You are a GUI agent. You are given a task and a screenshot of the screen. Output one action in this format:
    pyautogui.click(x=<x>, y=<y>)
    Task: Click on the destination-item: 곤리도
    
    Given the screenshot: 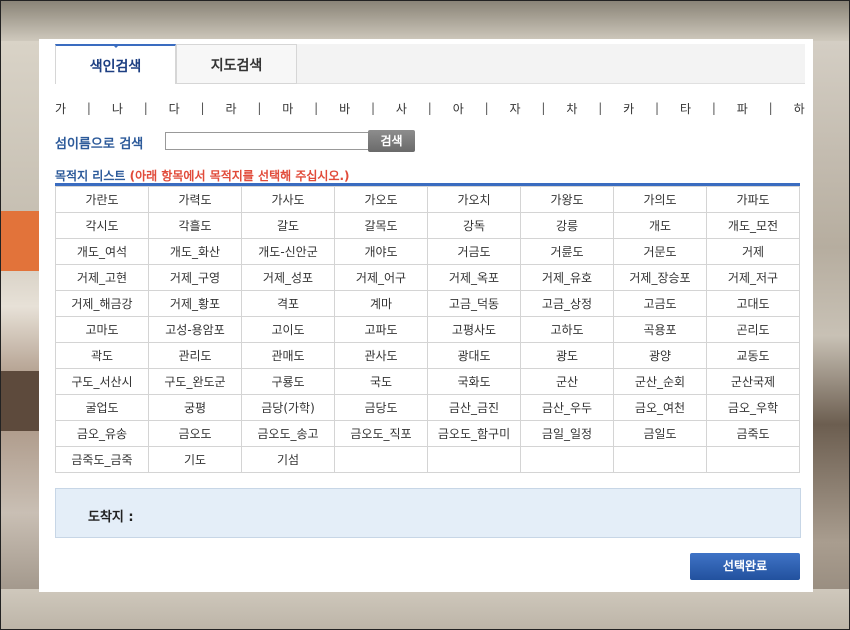 What is the action you would take?
    pyautogui.click(x=753, y=329)
    